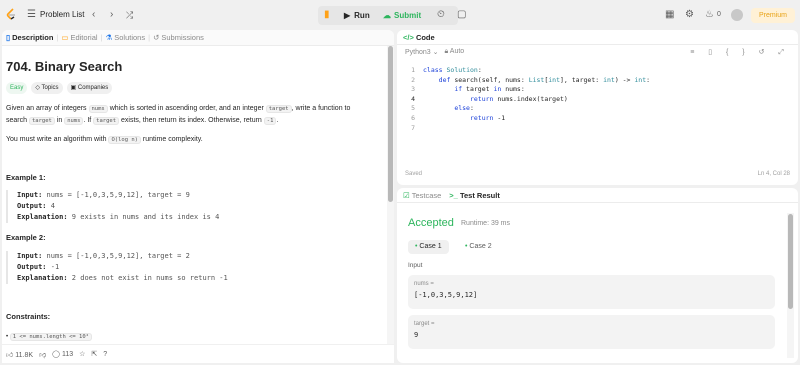 The width and height of the screenshot is (800, 365). Describe the element at coordinates (468, 89) in the screenshot. I see `code-line: 3 if target in nums:` at that location.